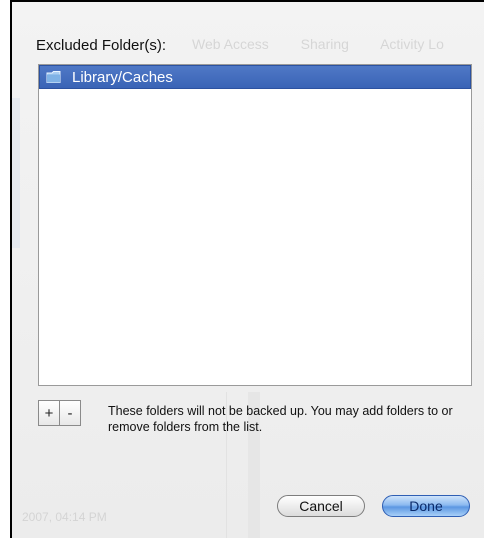 The image size is (484, 538). Describe the element at coordinates (255, 77) in the screenshot. I see `list-item: Library/Caches` at that location.